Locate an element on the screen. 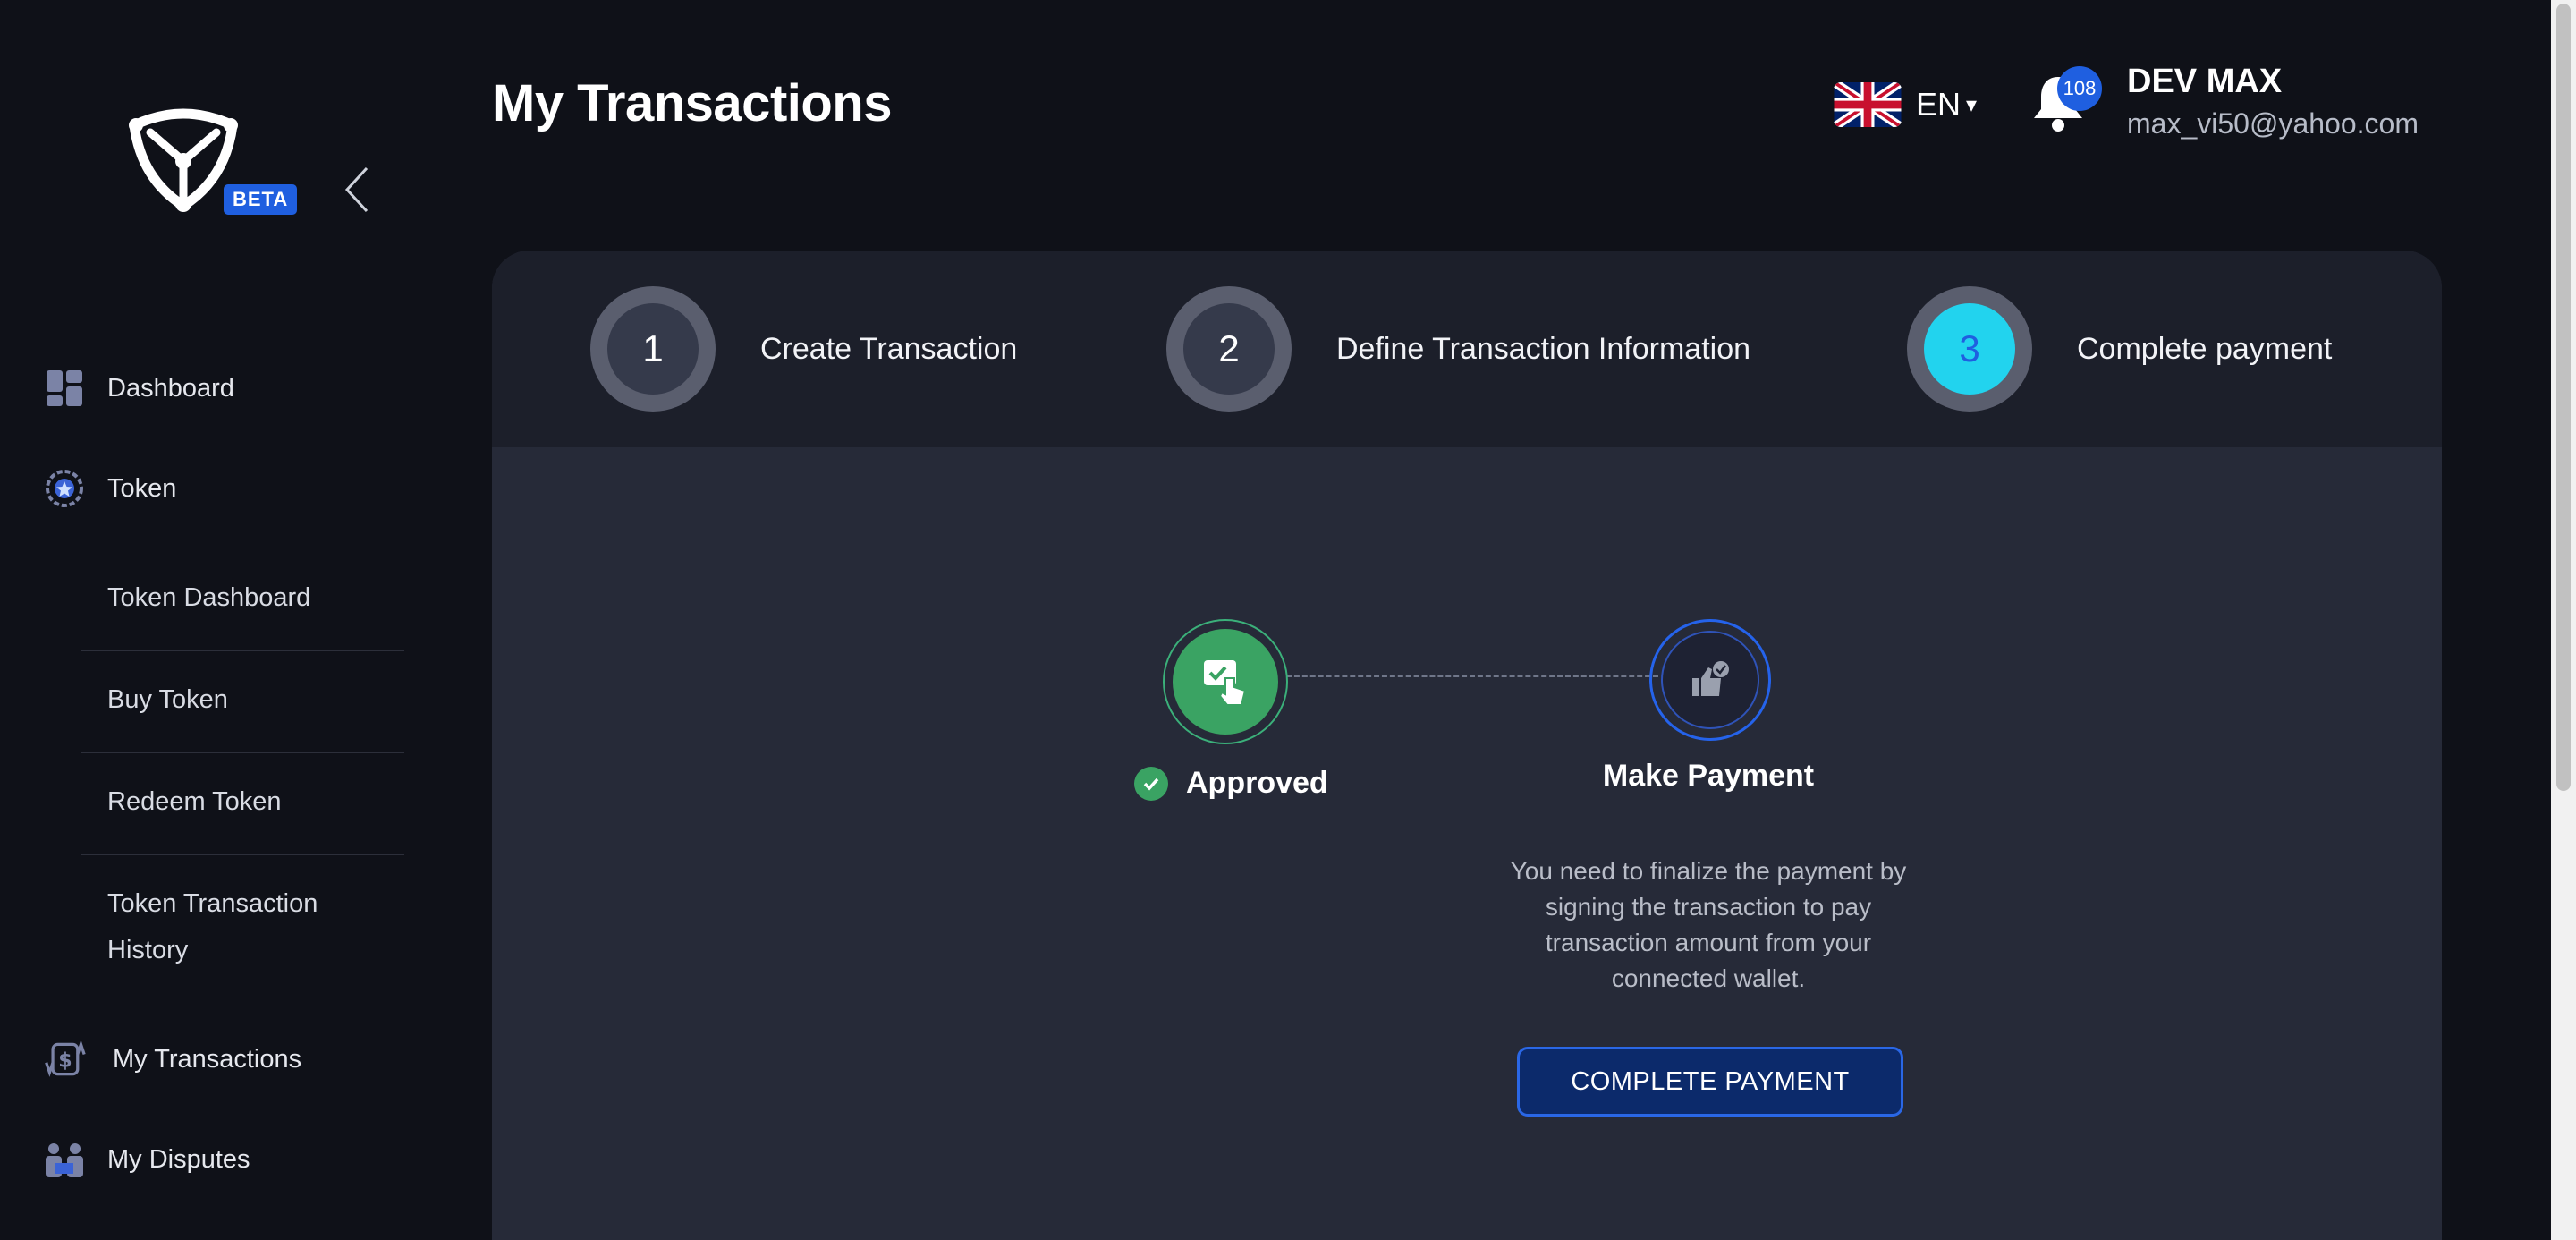 This screenshot has height=1240, width=2576. step-create-transaction: 1 Create Transaction is located at coordinates (803, 349).